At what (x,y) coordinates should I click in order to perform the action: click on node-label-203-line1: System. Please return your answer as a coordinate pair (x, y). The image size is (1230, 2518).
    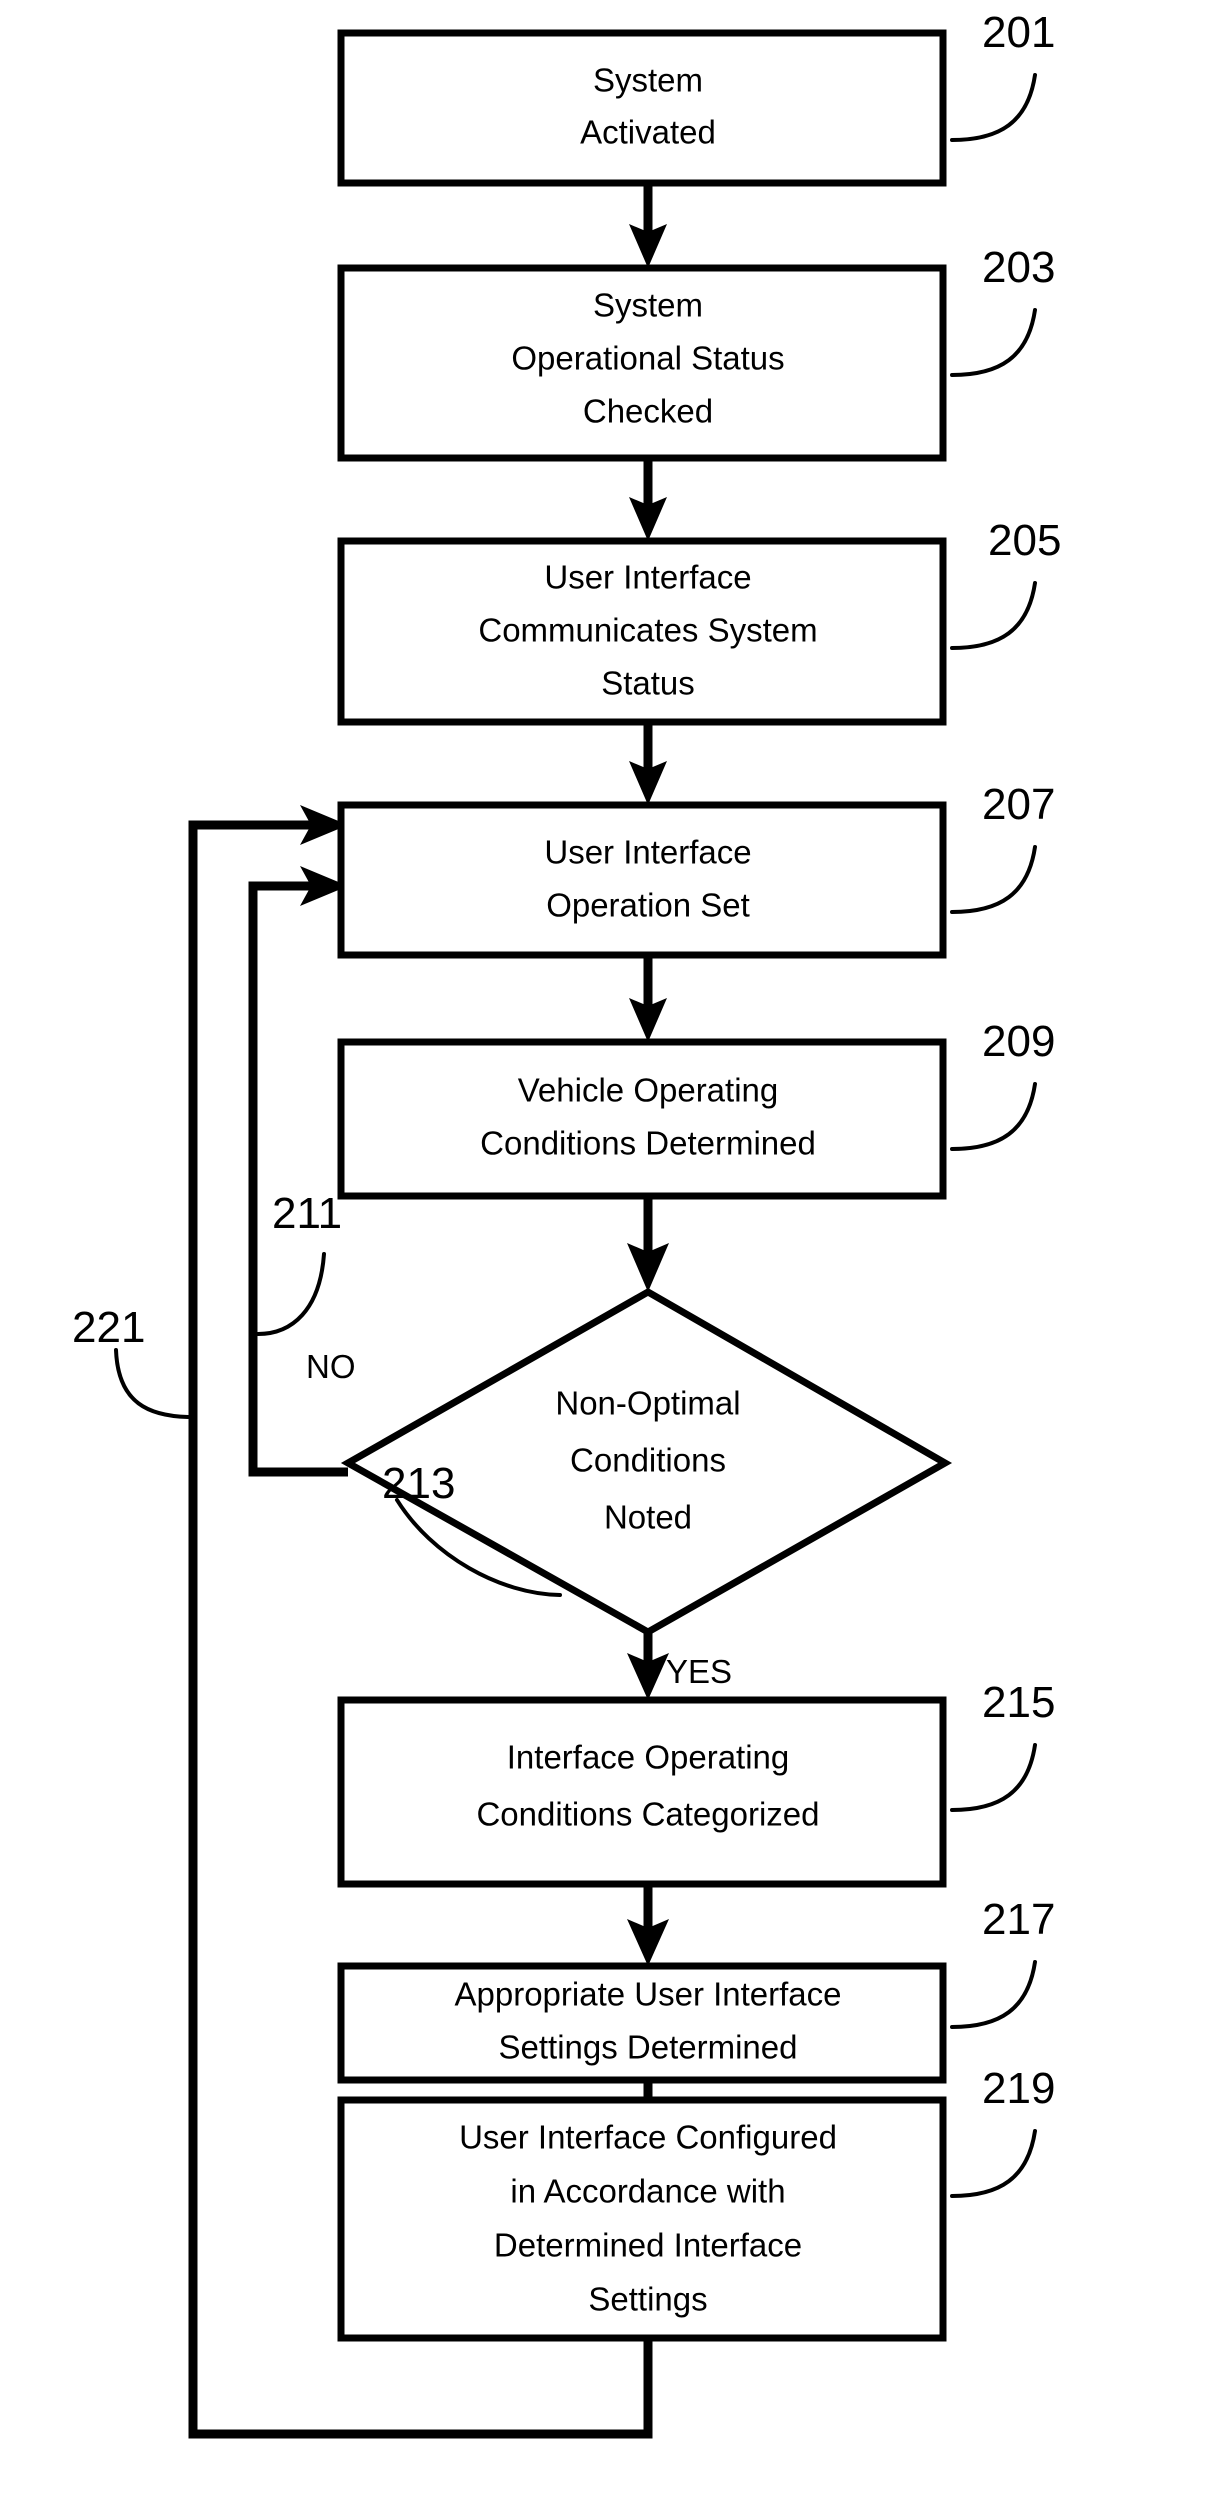
    Looking at the image, I should click on (648, 305).